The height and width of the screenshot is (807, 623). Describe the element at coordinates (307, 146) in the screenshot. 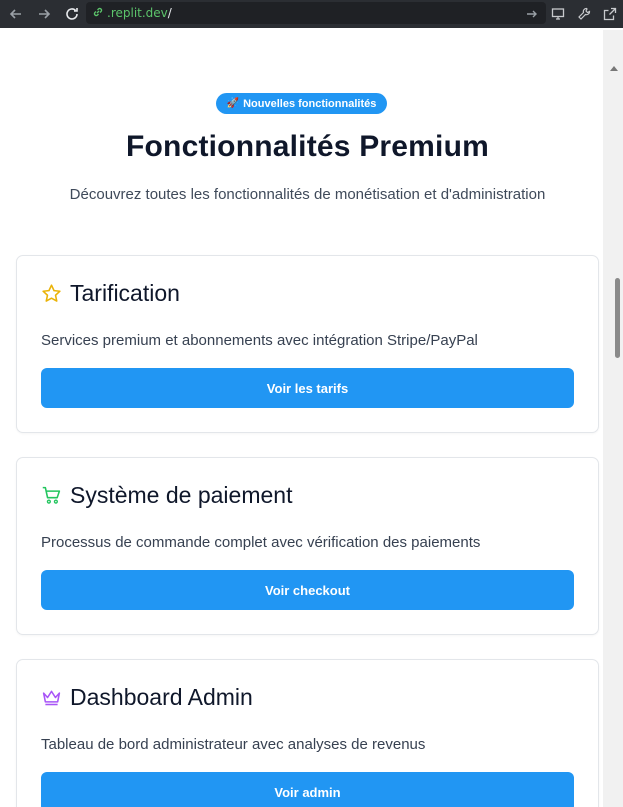

I see `page-title: Fonctionnalités Premium` at that location.